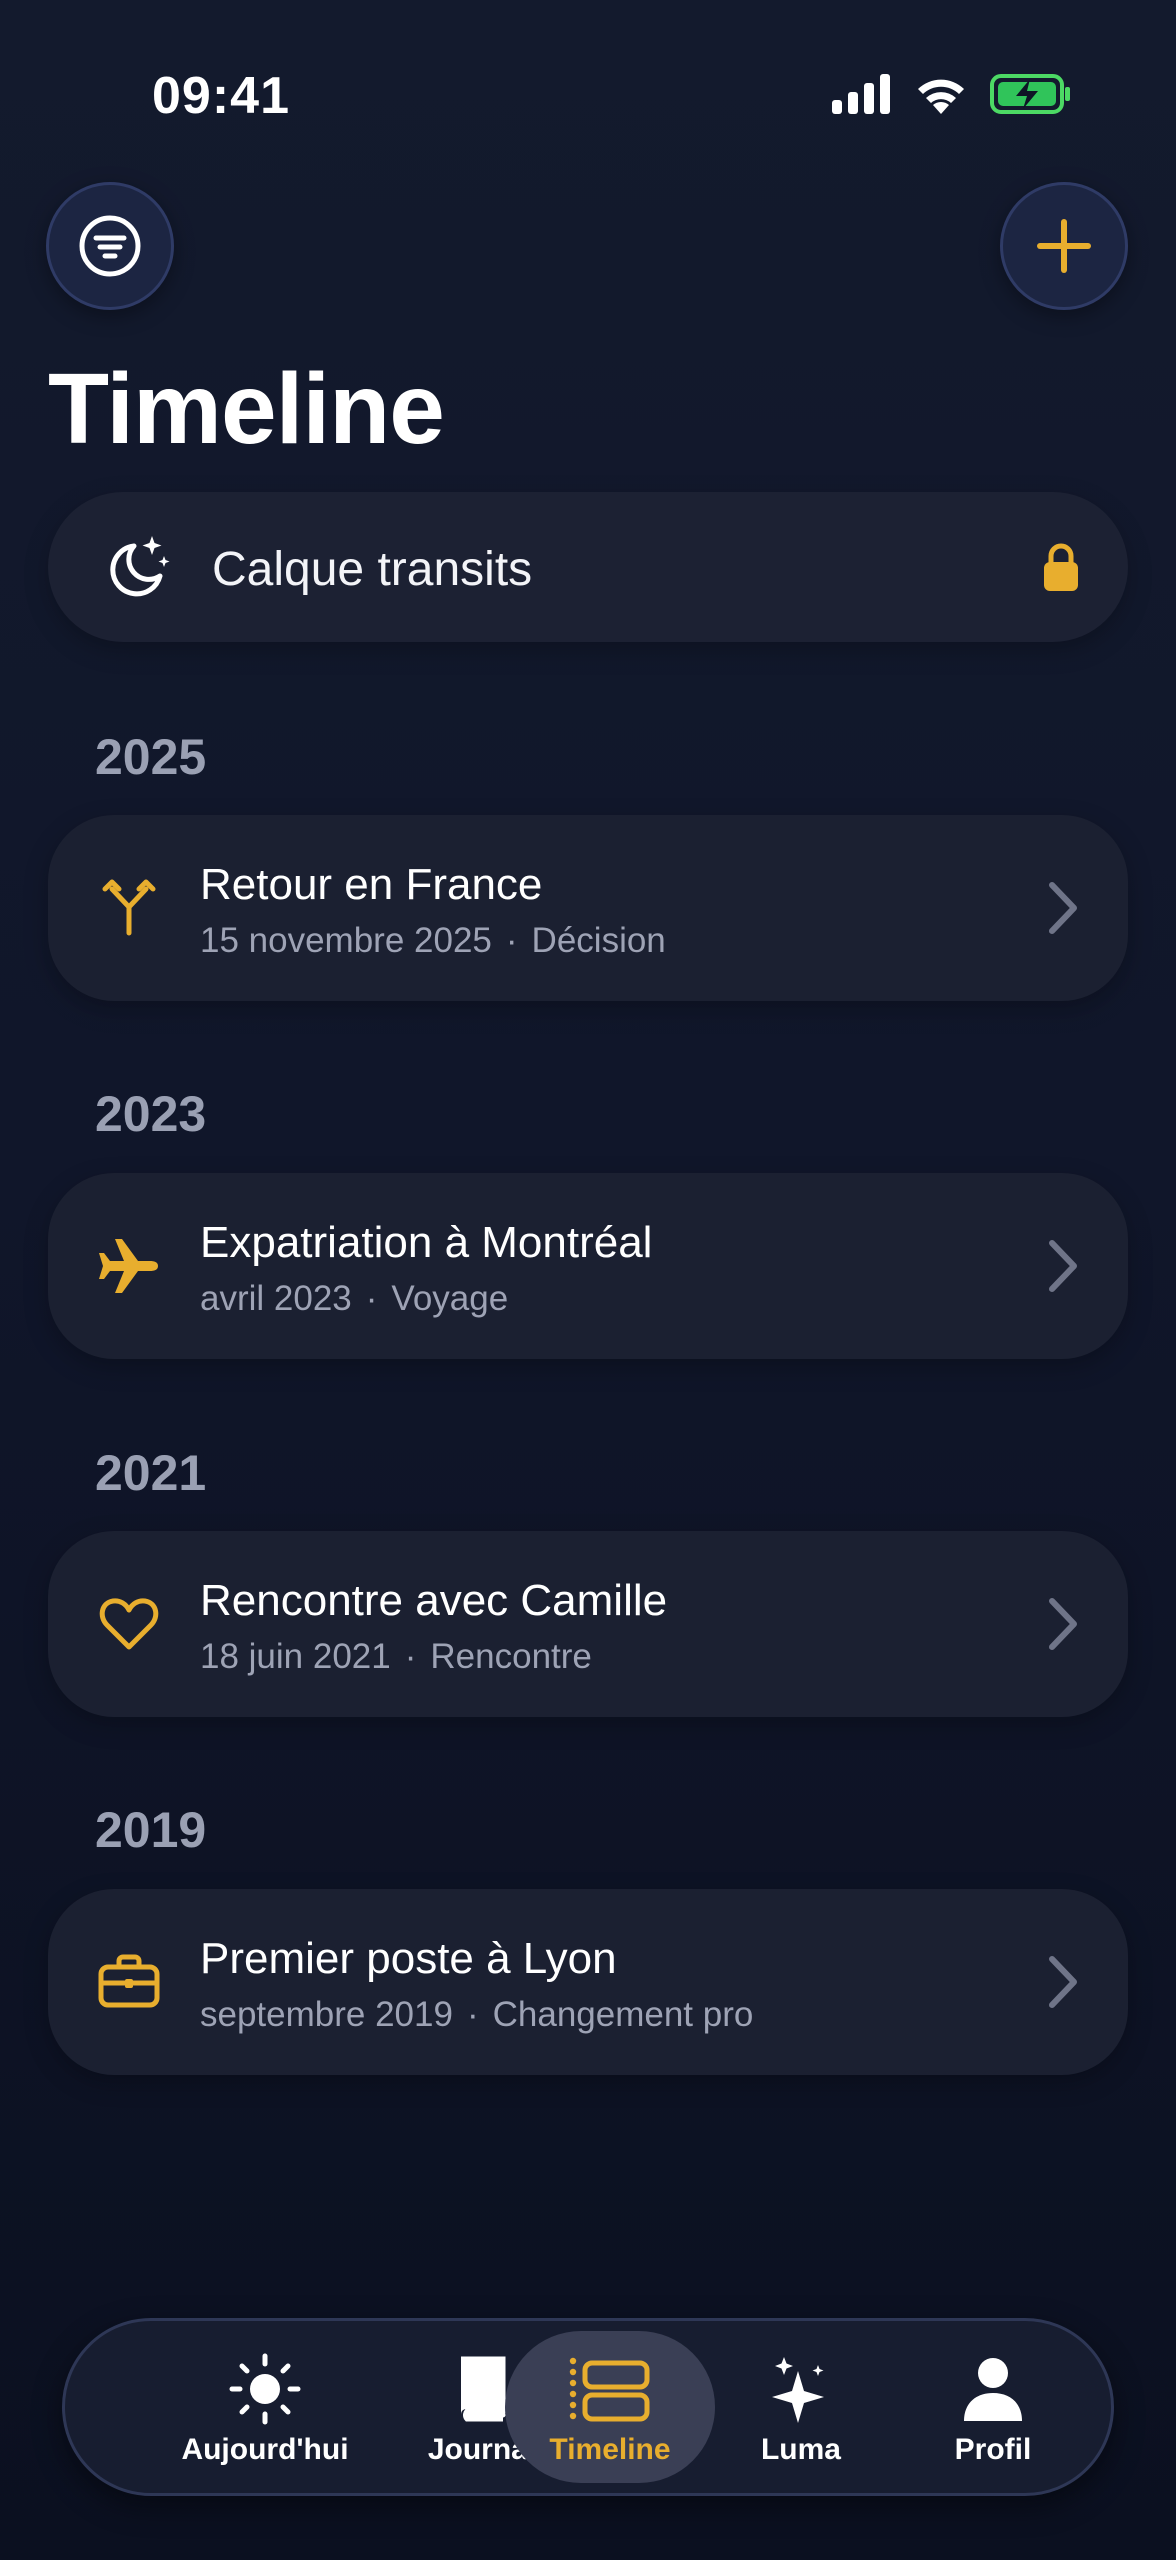  I want to click on plus-icon, so click(1064, 246).